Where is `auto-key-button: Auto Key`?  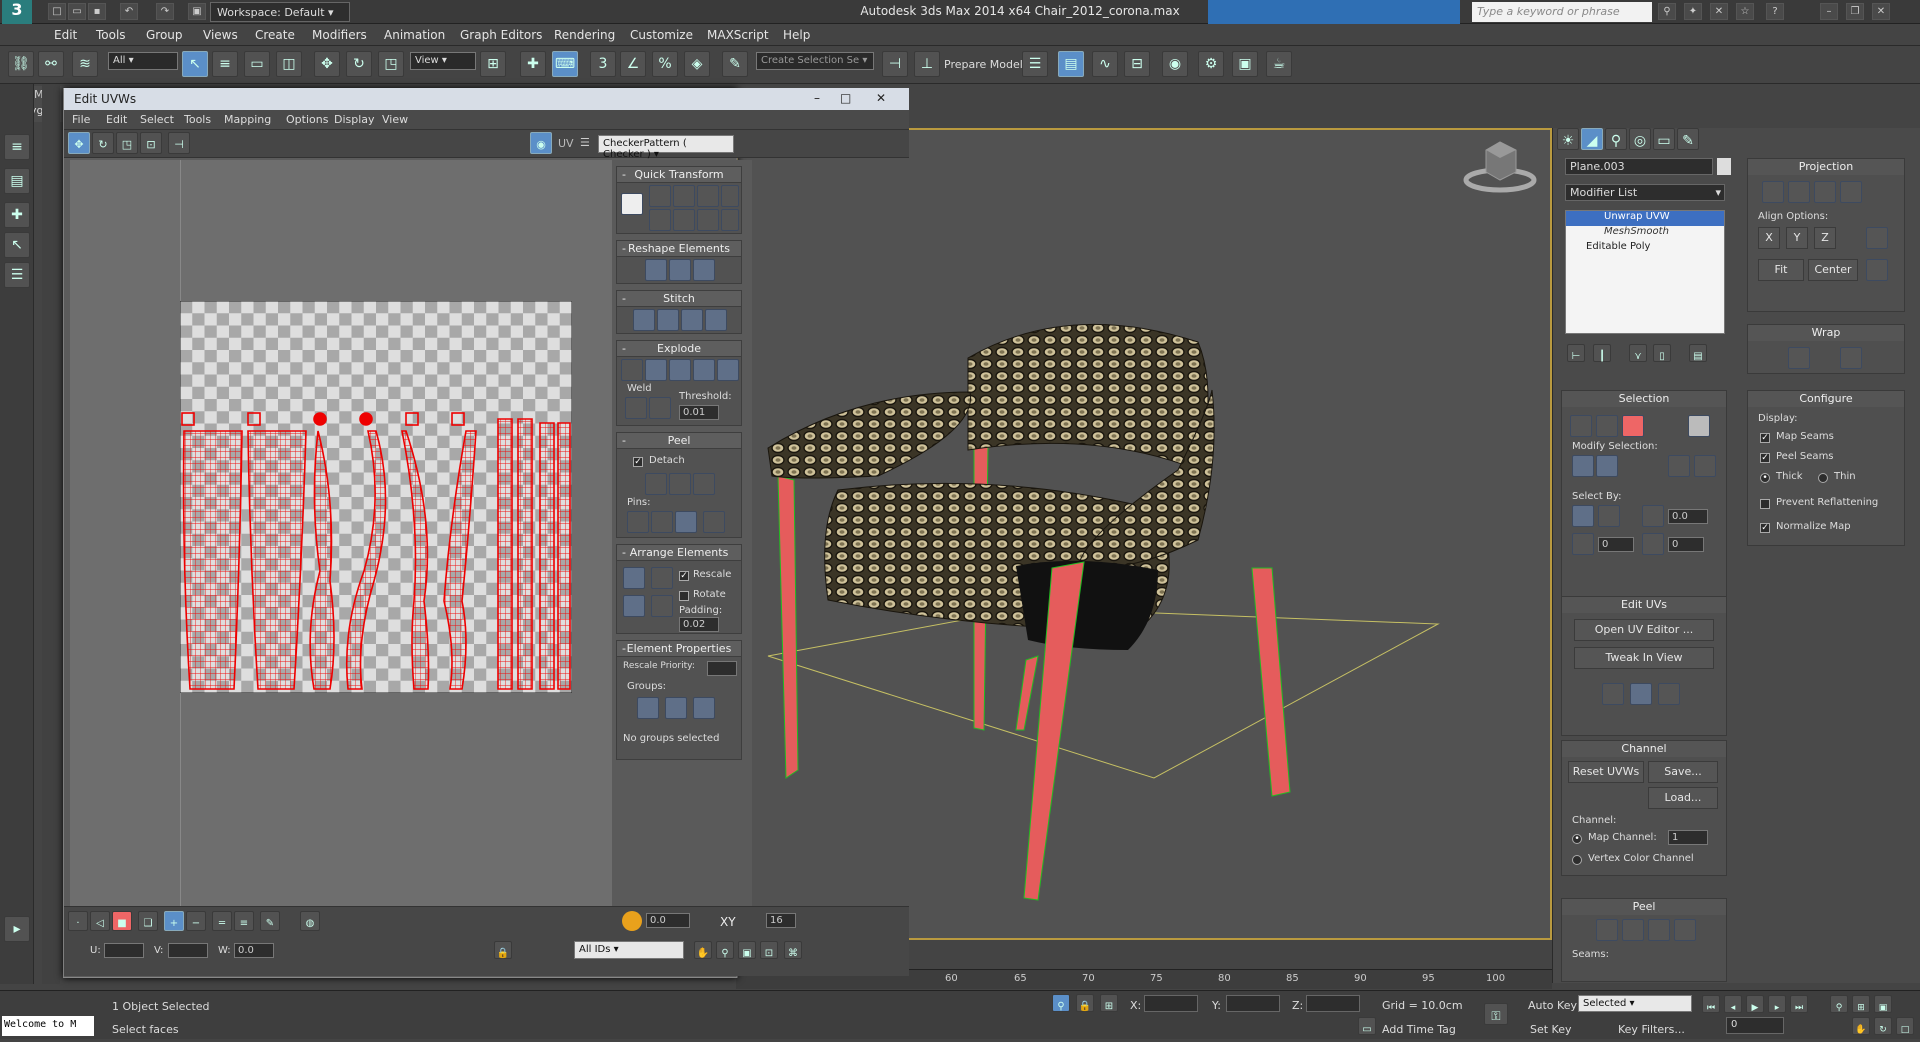
auto-key-button: Auto Key is located at coordinates (1552, 1005).